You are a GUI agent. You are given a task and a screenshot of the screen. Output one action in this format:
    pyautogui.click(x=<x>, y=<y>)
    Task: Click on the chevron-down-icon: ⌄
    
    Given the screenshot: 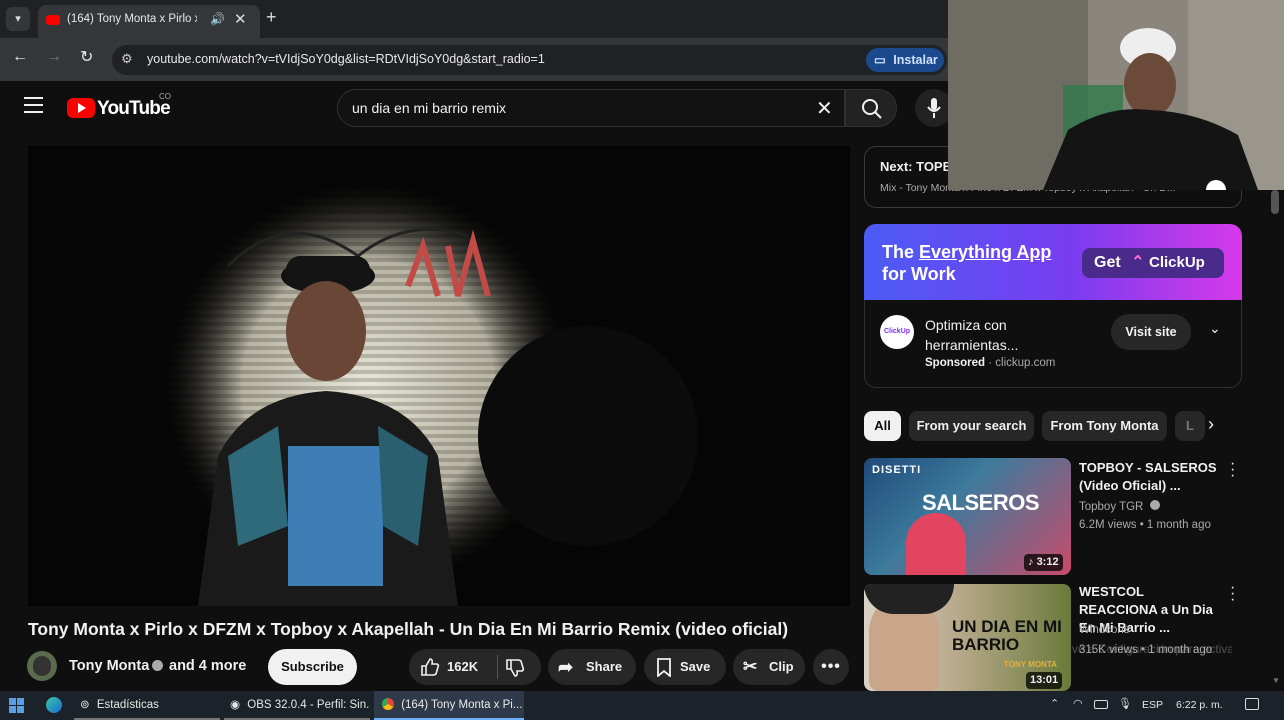 What is the action you would take?
    pyautogui.click(x=1215, y=328)
    